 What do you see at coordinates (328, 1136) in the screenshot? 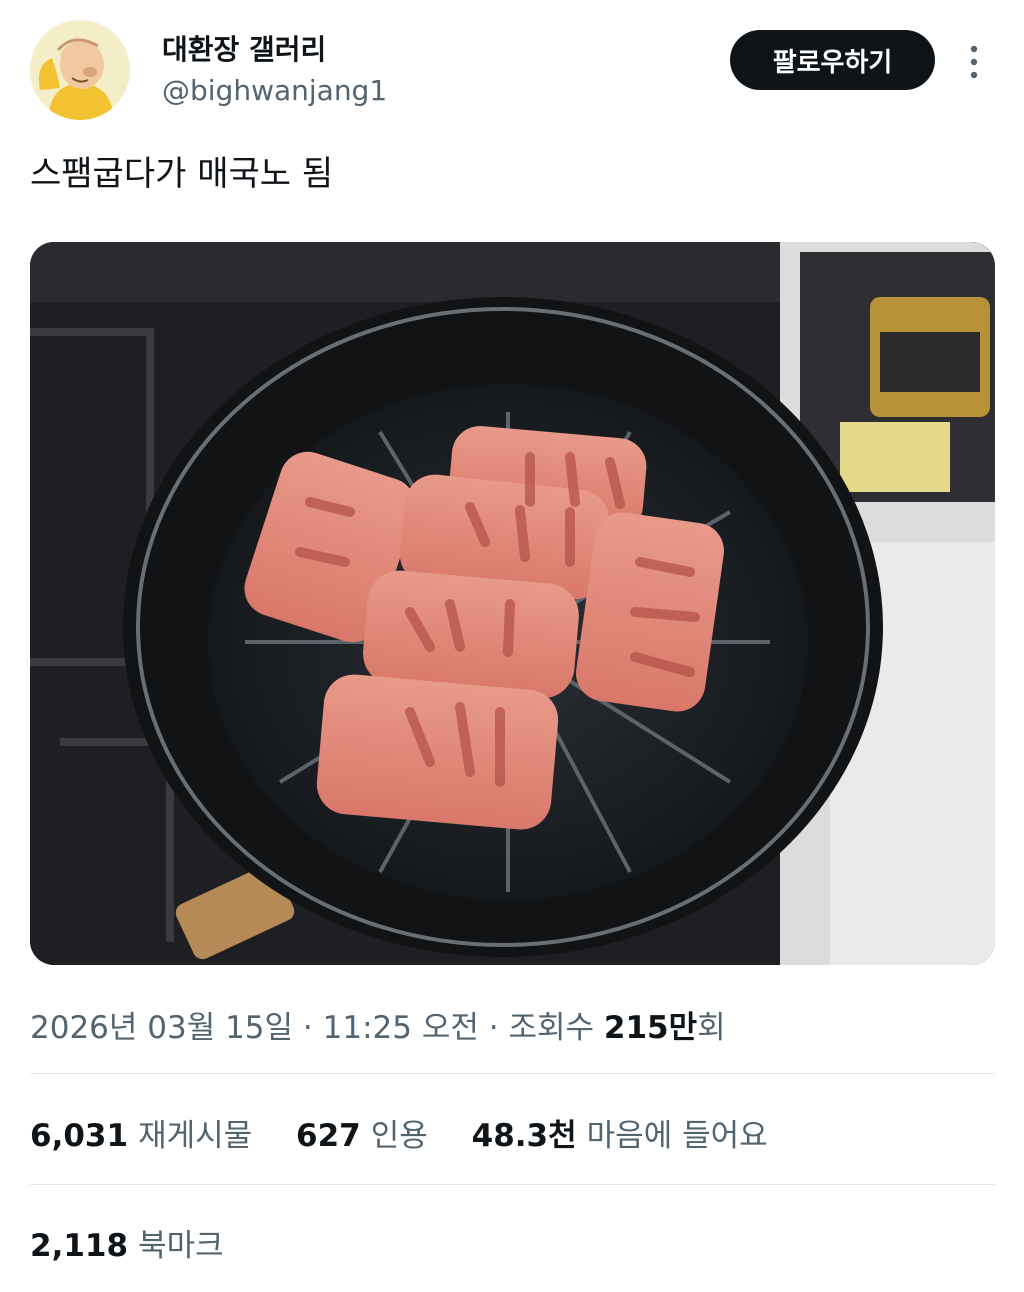
I see `quotes-count: 627` at bounding box center [328, 1136].